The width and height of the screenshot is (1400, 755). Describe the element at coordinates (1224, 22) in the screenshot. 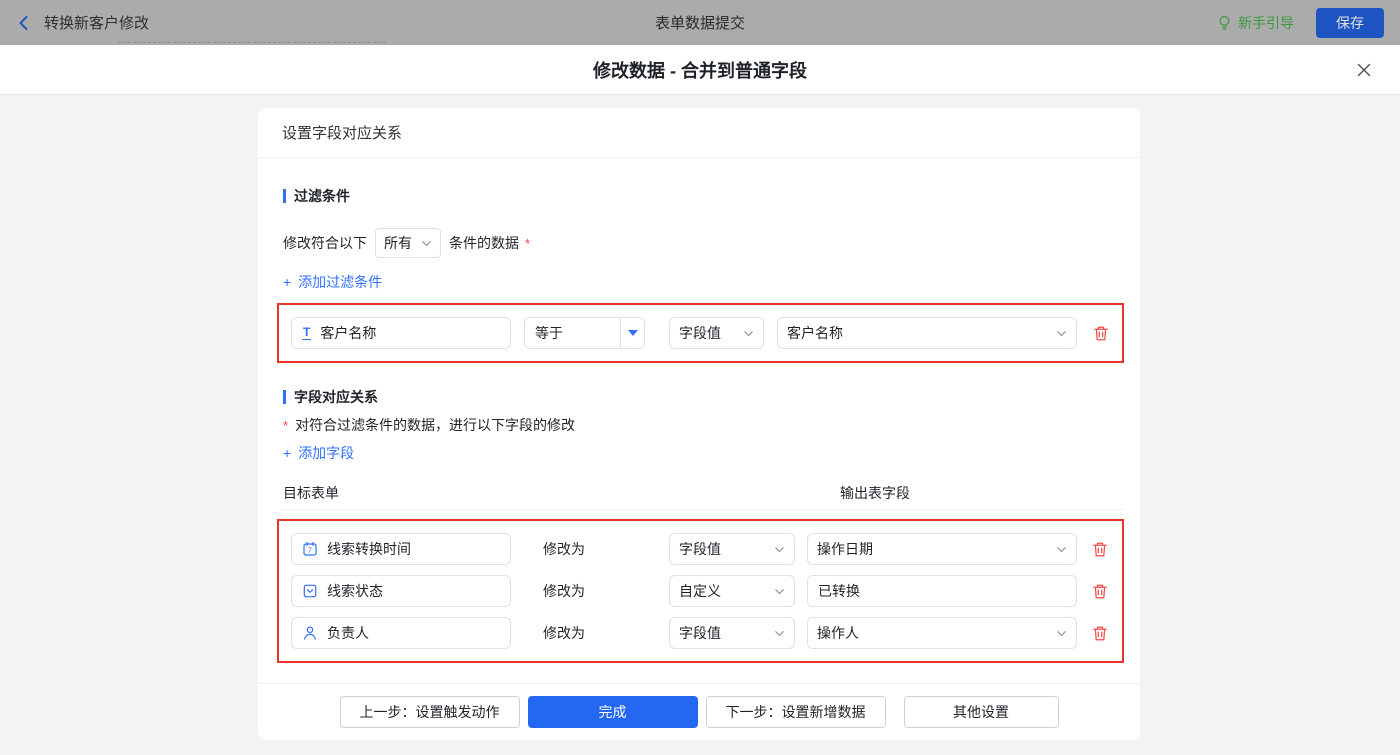

I see `lightbulb-icon` at that location.